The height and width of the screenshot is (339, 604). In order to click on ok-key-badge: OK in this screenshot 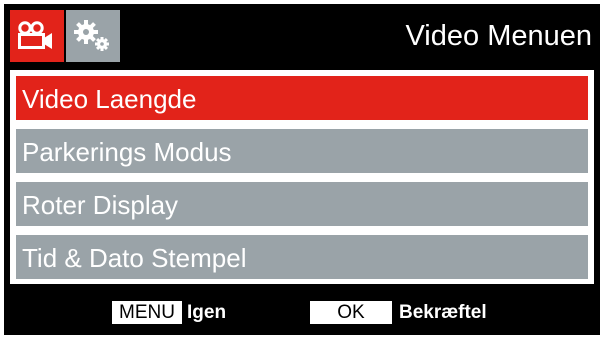, I will do `click(351, 312)`.